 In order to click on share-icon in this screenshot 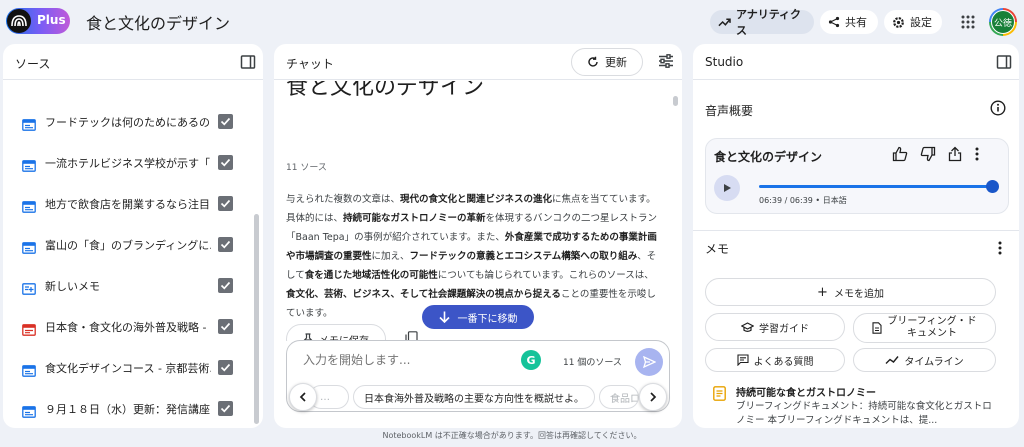, I will do `click(834, 22)`.